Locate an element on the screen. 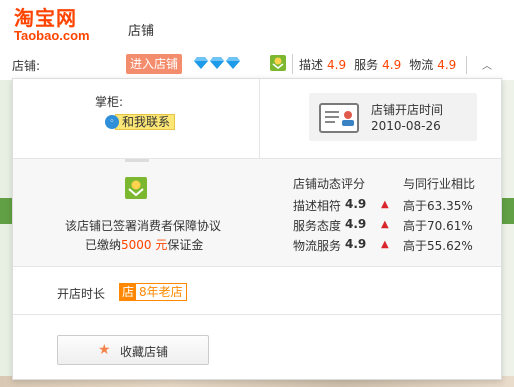 This screenshot has height=387, width=514. contact-seller-label: 和我联系 is located at coordinates (145, 122).